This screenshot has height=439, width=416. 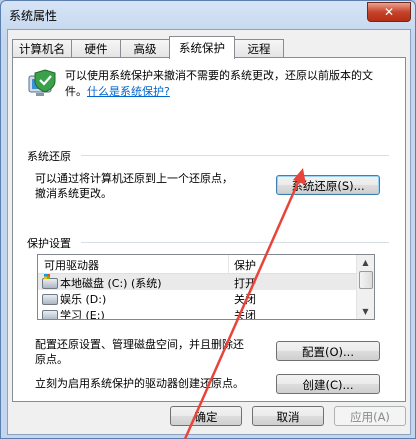 What do you see at coordinates (288, 416) in the screenshot?
I see `cancel-button: 取消` at bounding box center [288, 416].